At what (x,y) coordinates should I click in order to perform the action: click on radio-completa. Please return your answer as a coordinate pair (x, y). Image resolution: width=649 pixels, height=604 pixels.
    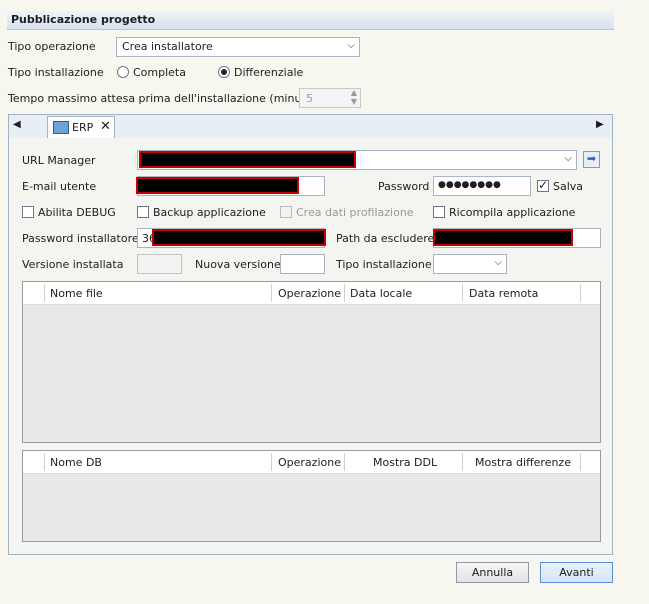
    Looking at the image, I should click on (123, 72).